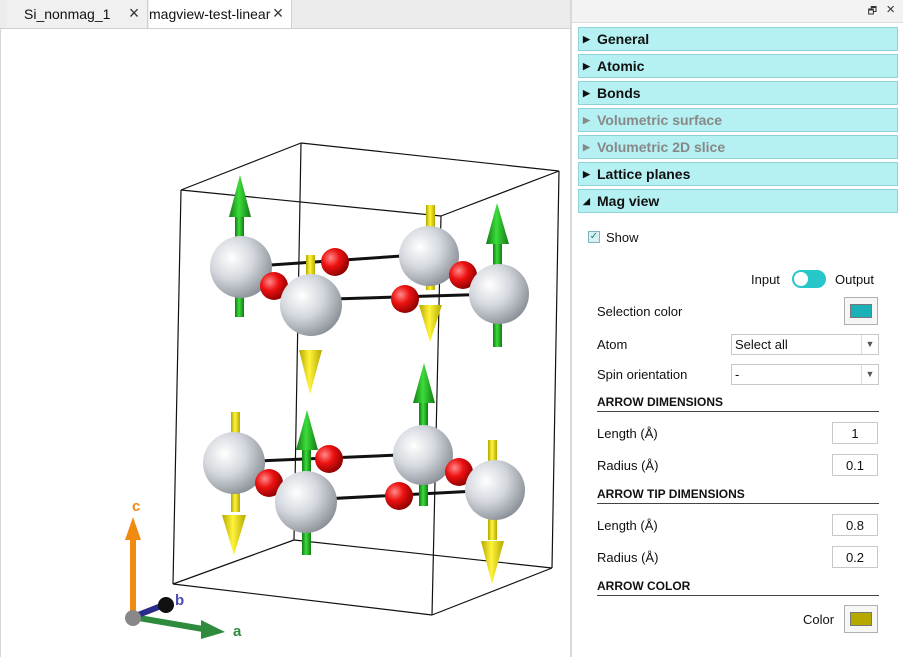 This screenshot has height=660, width=903. I want to click on axis-label-a: a, so click(237, 631).